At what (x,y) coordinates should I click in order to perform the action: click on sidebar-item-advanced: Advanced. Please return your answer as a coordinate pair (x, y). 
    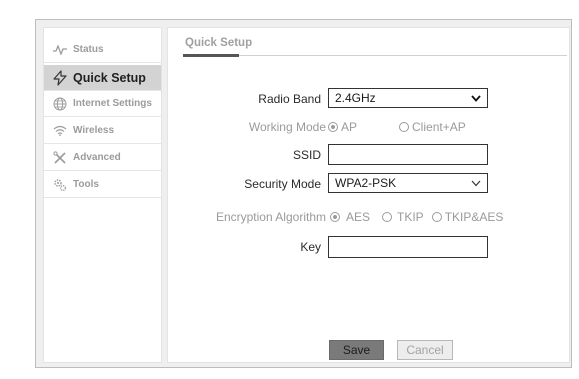
    Looking at the image, I should click on (102, 158).